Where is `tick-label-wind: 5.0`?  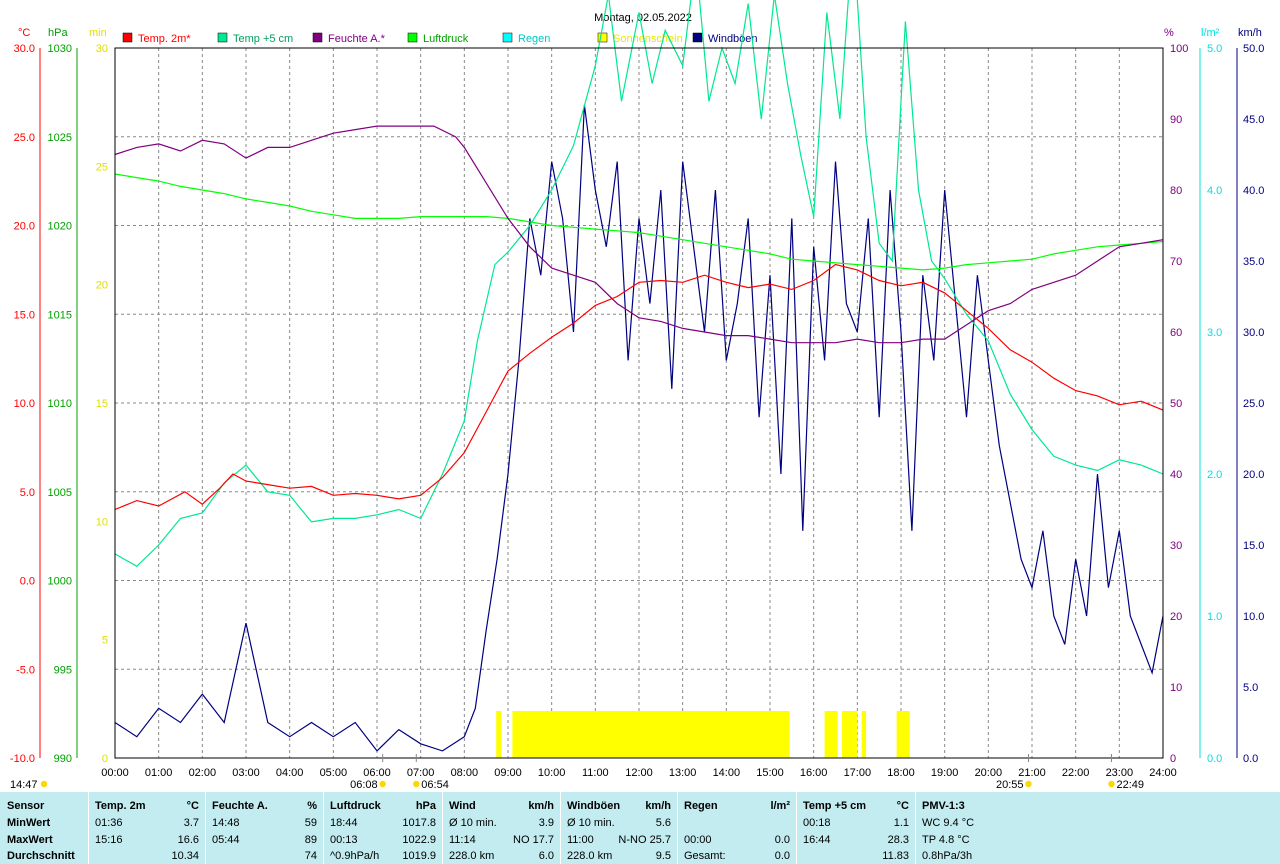 tick-label-wind: 5.0 is located at coordinates (1250, 688).